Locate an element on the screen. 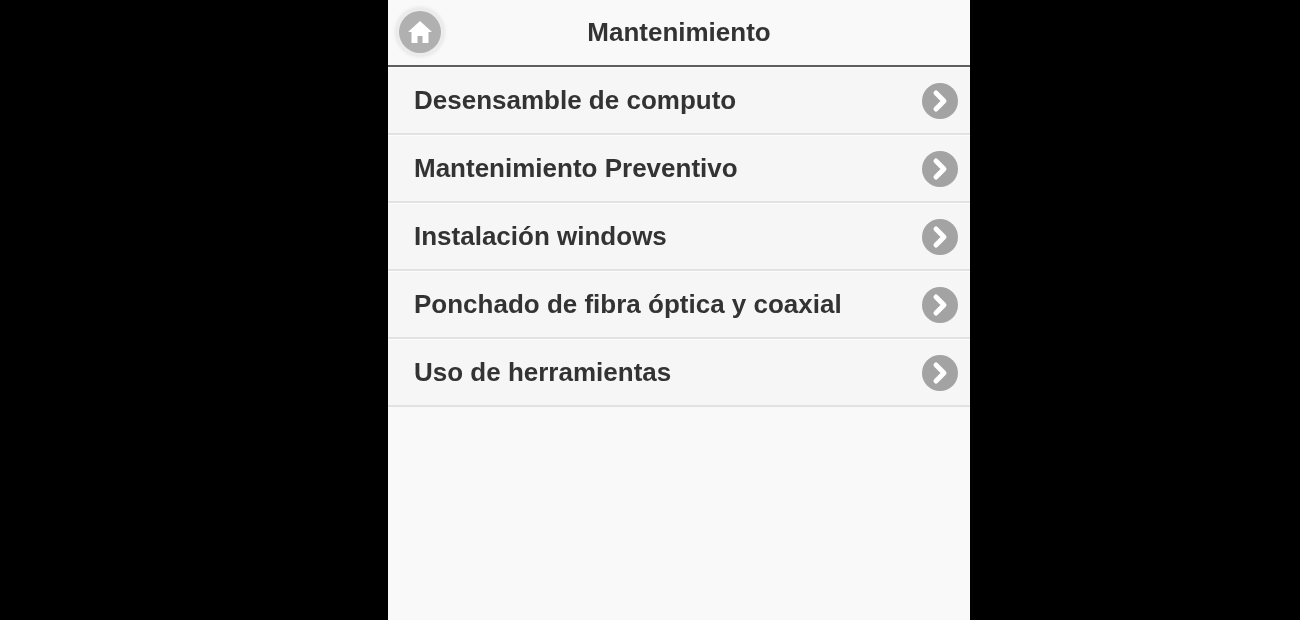 This screenshot has width=1300, height=620. menu-item: Mantenimiento Preventivo is located at coordinates (679, 169).